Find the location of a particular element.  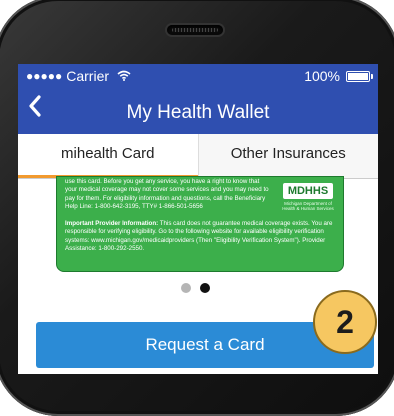

status-right: 100% is located at coordinates (338, 76).